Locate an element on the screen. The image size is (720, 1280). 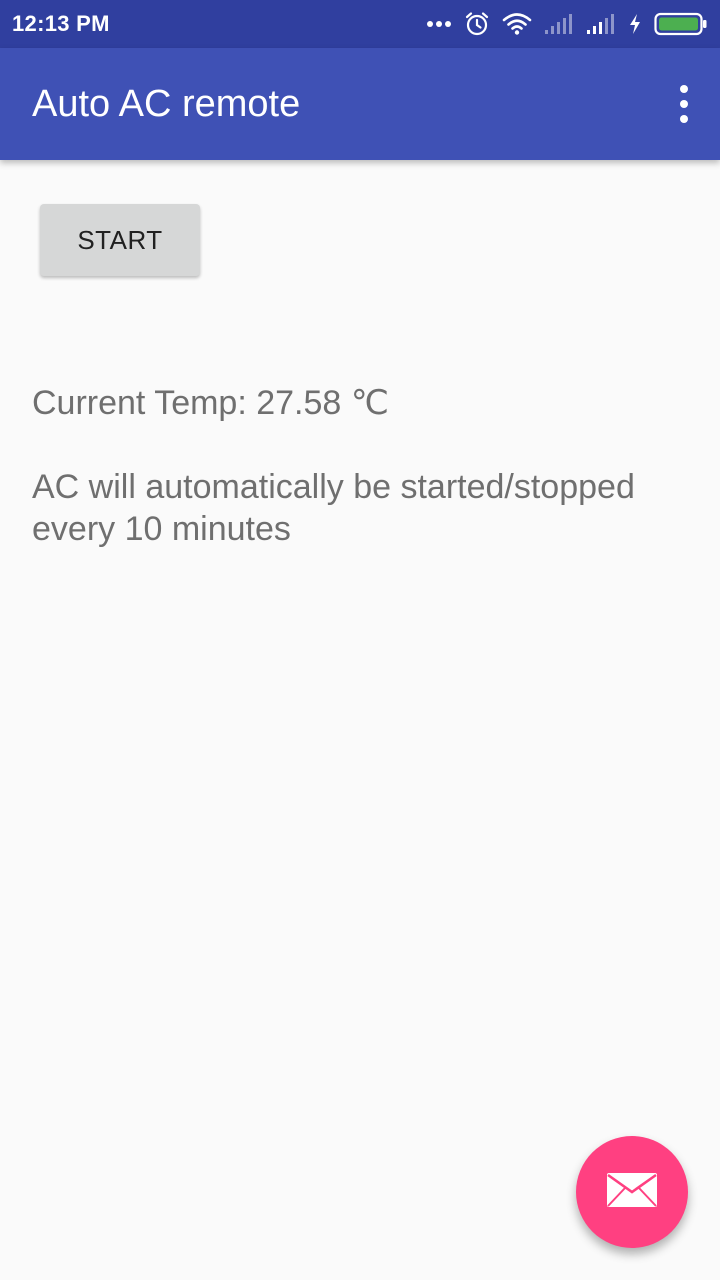
status-time: 12:13 PM is located at coordinates (61, 23).